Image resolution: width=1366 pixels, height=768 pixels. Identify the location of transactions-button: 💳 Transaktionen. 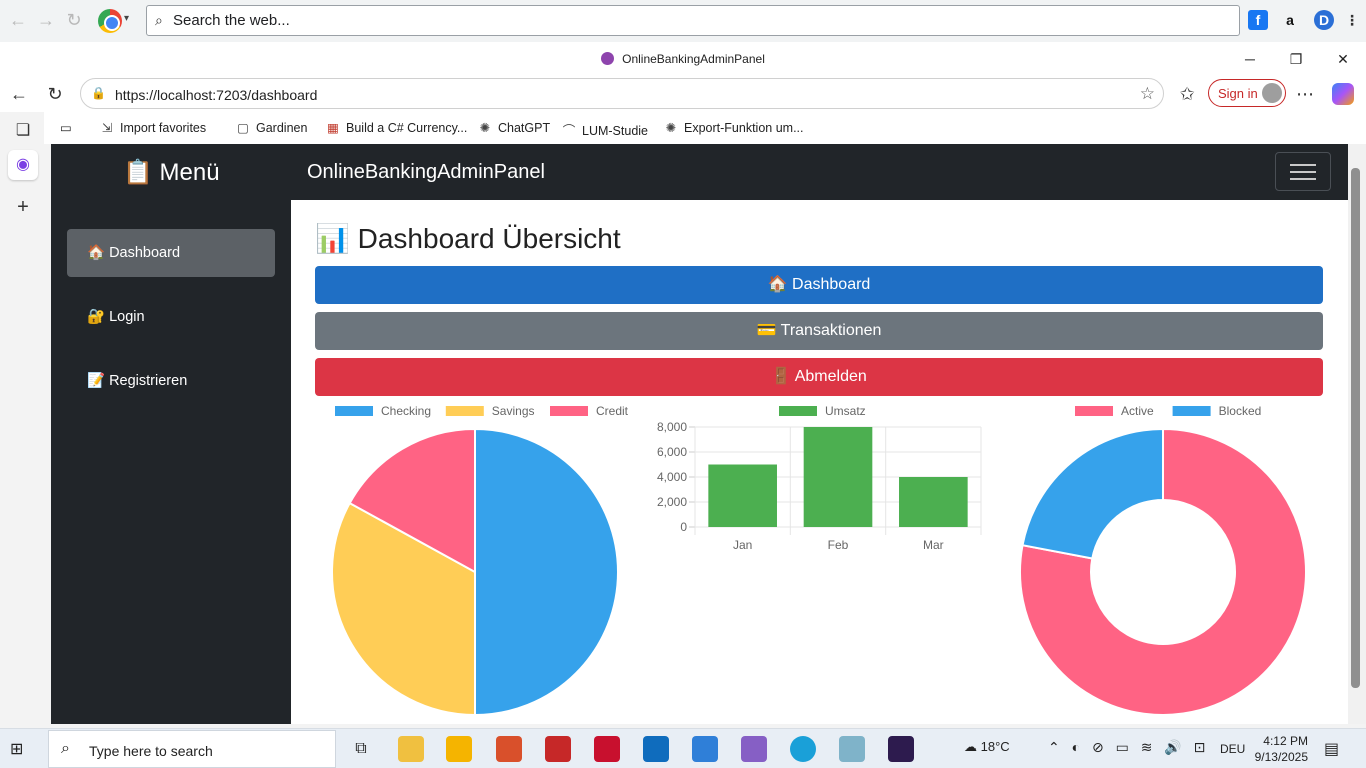
(819, 331).